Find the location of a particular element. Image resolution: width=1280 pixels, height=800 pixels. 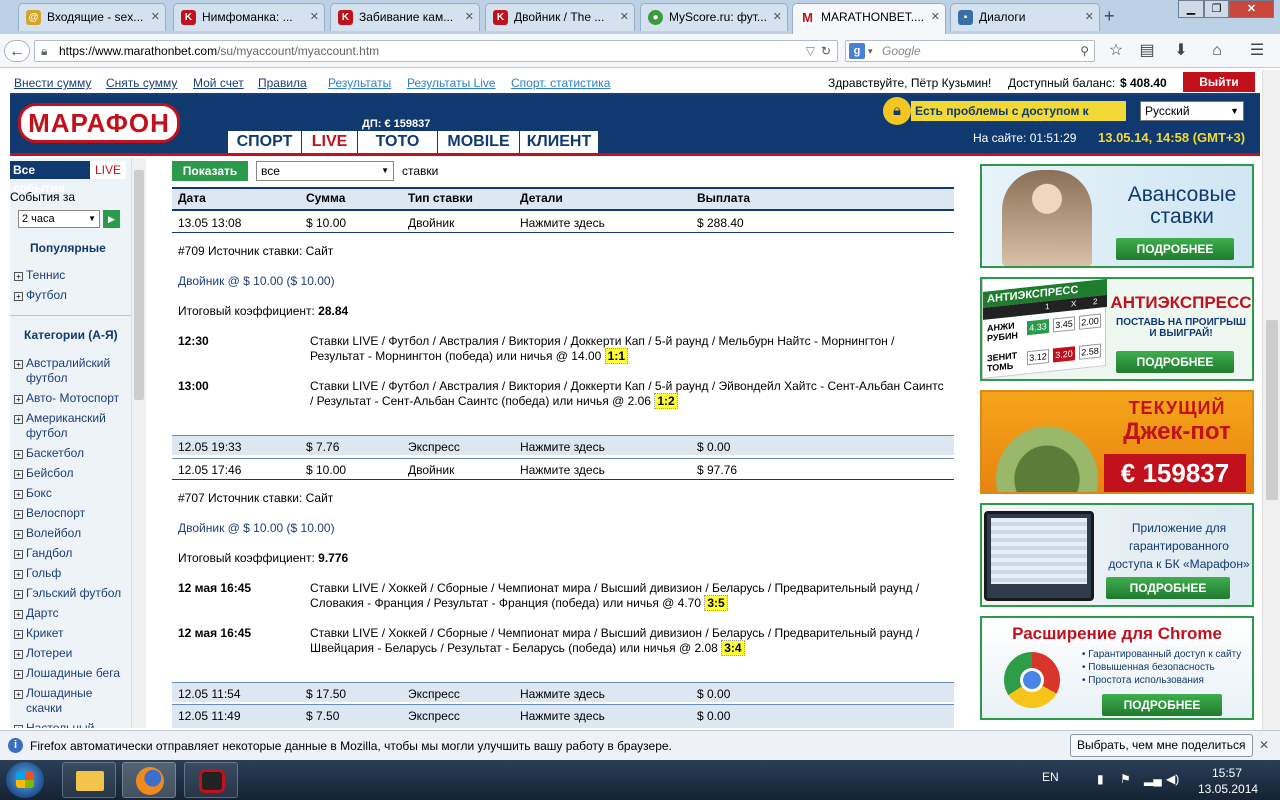

sidebar-category-item: + Гэльский футбол is located at coordinates (67, 593).